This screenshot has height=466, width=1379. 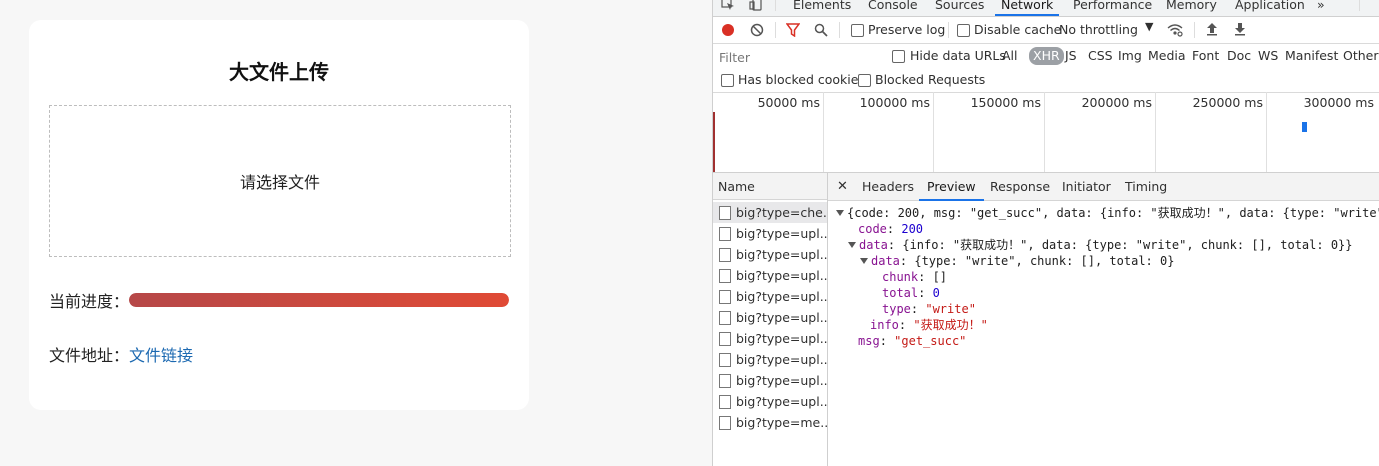 I want to click on inspect-element-icon, so click(x=728, y=5).